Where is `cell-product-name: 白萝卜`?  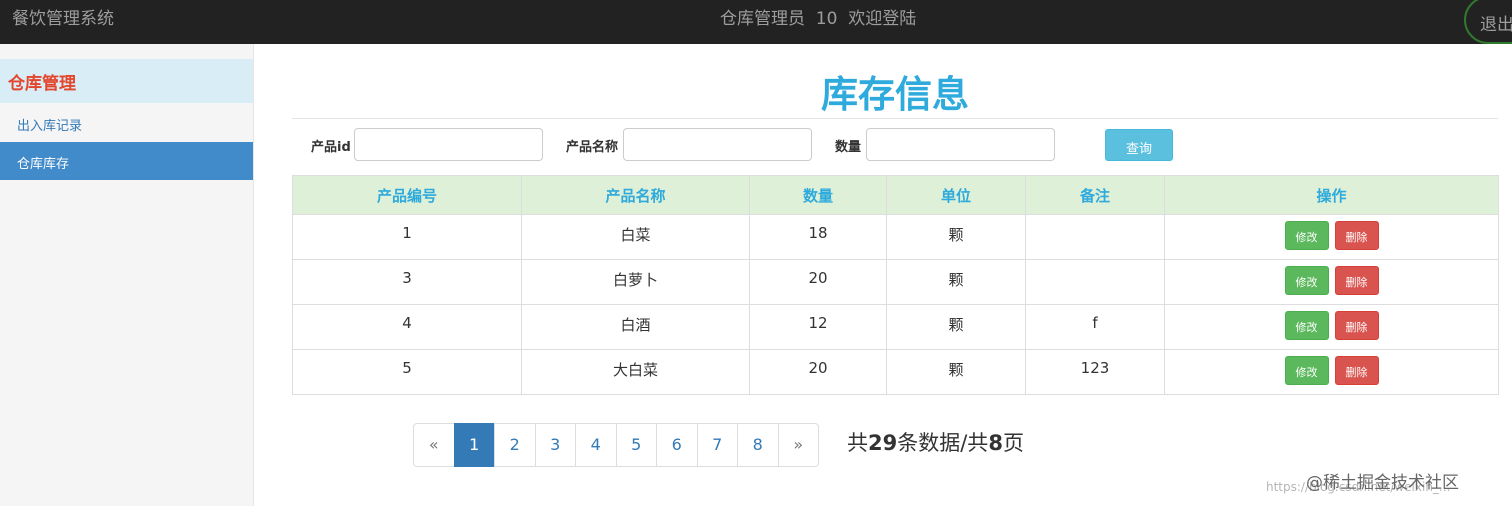
cell-product-name: 白萝卜 is located at coordinates (635, 282).